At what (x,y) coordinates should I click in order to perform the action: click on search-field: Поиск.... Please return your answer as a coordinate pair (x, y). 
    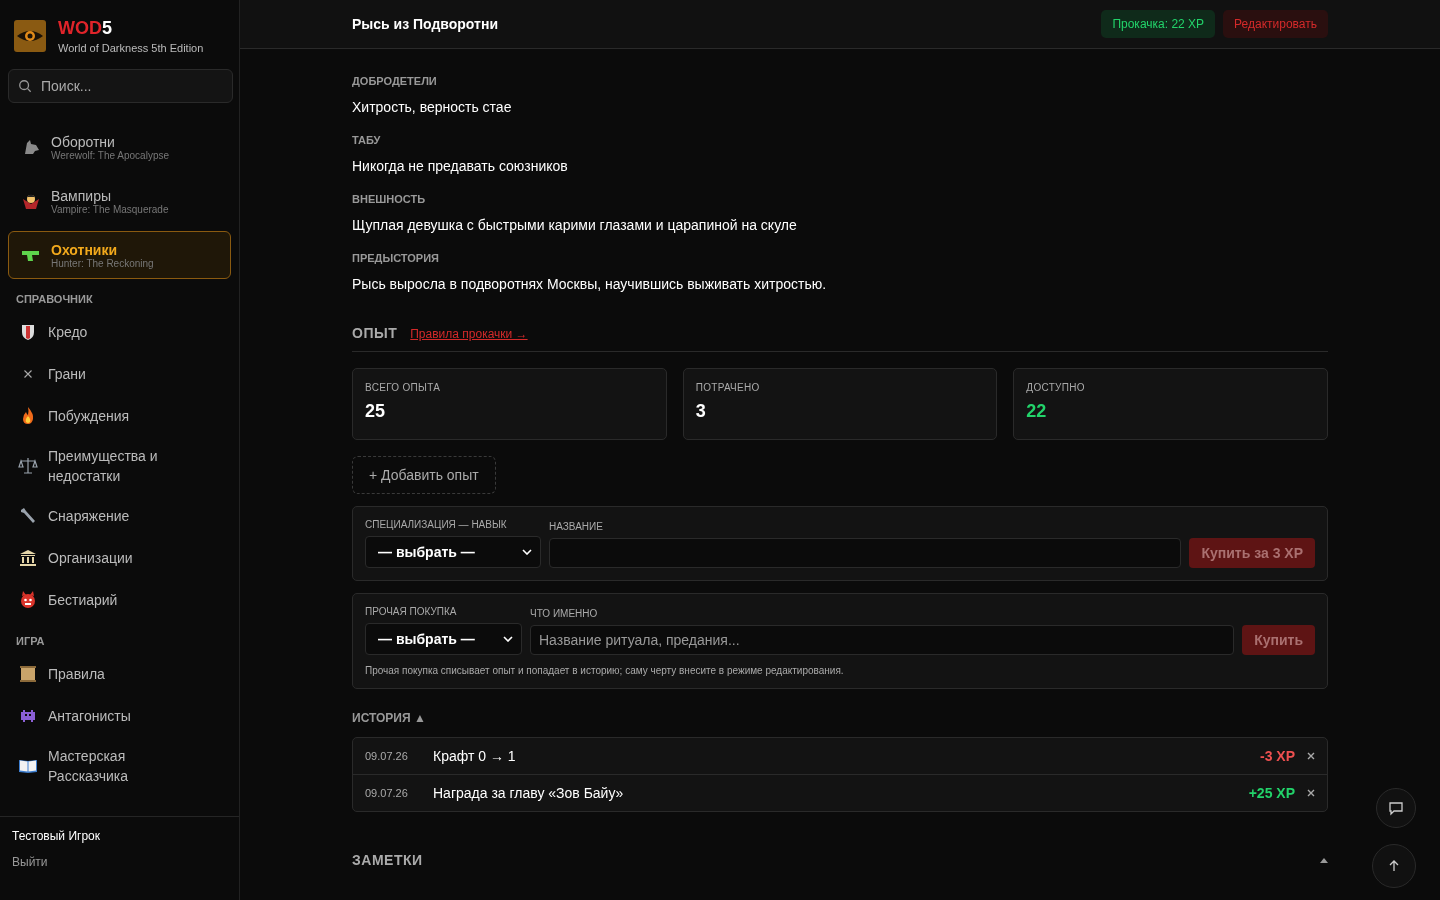
    Looking at the image, I should click on (120, 86).